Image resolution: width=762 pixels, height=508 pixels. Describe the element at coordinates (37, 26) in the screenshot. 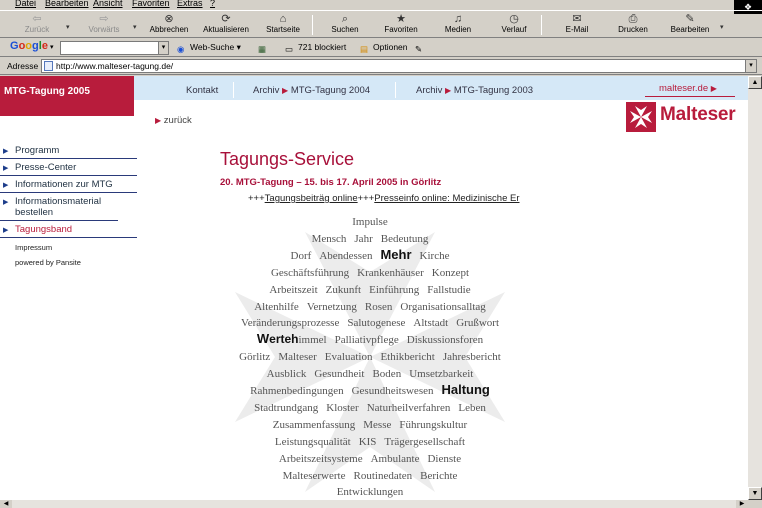

I see `back-button: ⇦ Zurück` at that location.